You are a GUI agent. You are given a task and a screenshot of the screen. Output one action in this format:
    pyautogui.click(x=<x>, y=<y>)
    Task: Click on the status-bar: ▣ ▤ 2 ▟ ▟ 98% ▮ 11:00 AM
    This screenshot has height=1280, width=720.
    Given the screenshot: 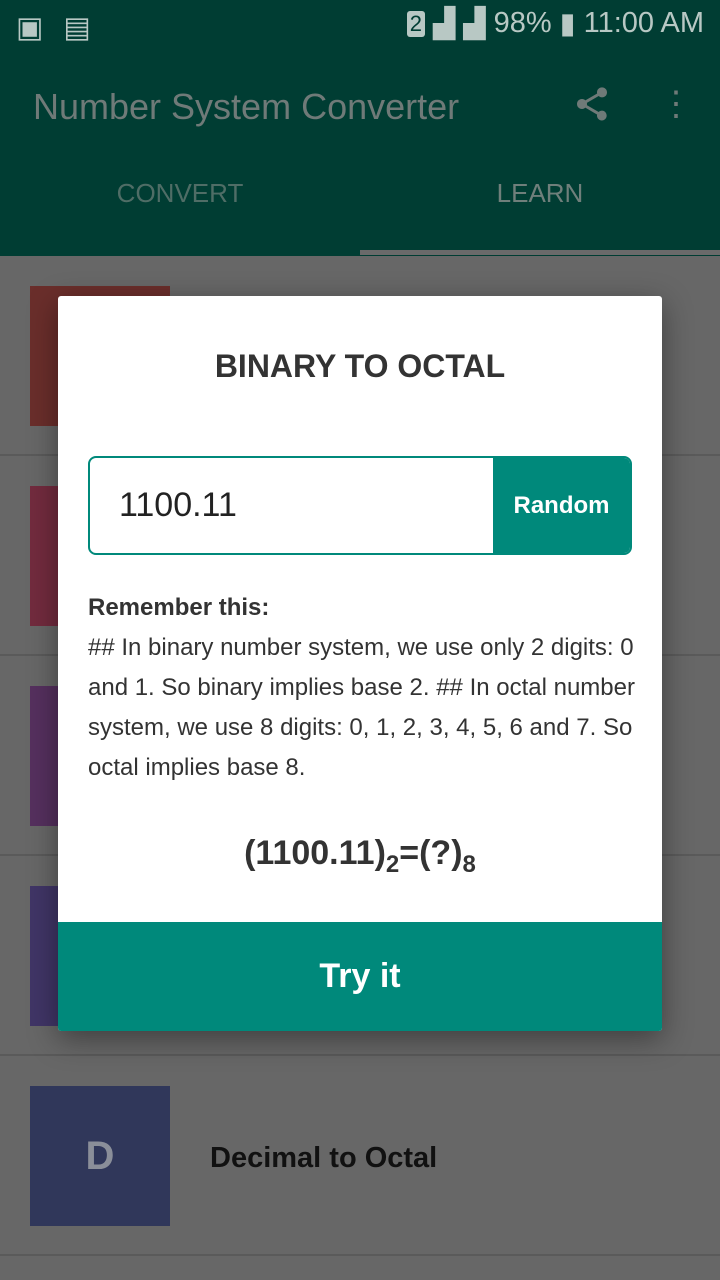 What is the action you would take?
    pyautogui.click(x=360, y=24)
    